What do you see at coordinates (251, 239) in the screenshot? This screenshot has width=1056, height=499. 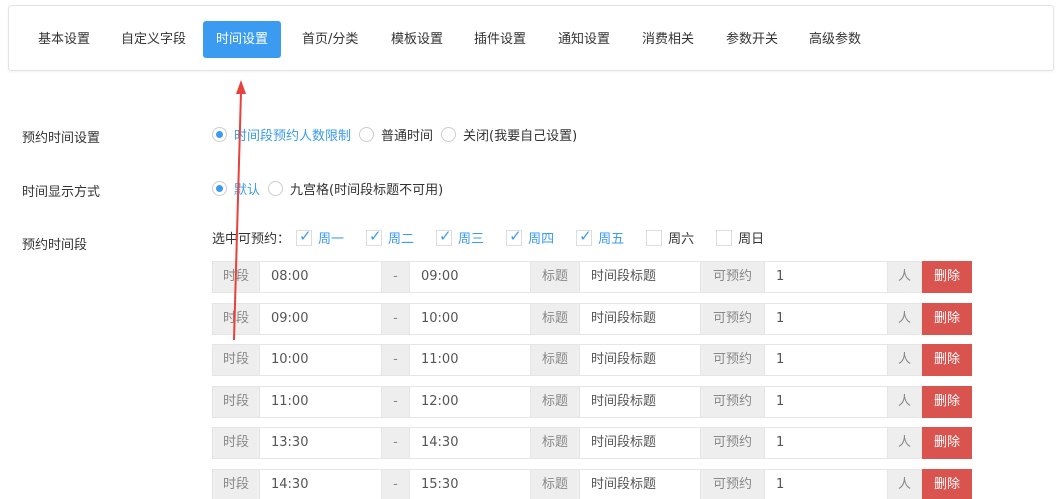 I see `available-days-label: 选中可预约：` at bounding box center [251, 239].